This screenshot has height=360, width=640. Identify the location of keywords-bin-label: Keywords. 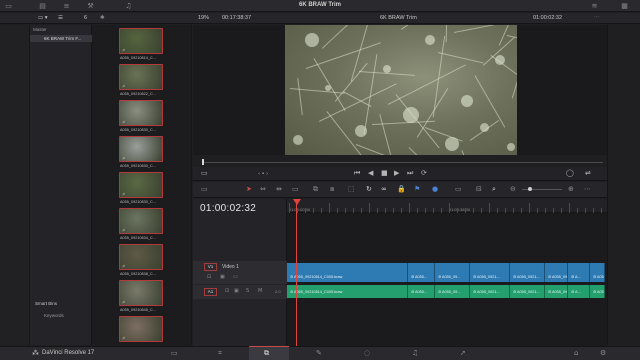
(54, 315).